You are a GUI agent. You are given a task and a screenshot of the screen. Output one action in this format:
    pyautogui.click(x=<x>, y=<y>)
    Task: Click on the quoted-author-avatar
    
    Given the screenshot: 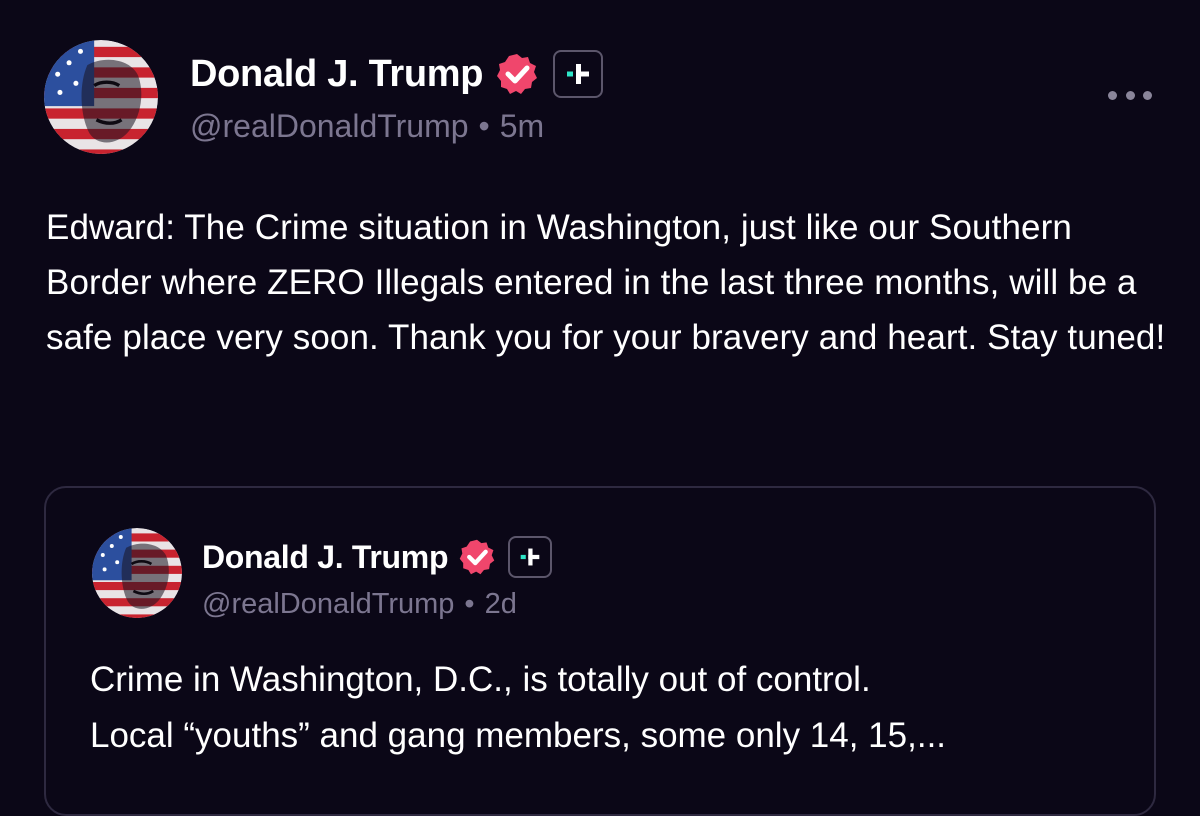 What is the action you would take?
    pyautogui.click(x=137, y=573)
    